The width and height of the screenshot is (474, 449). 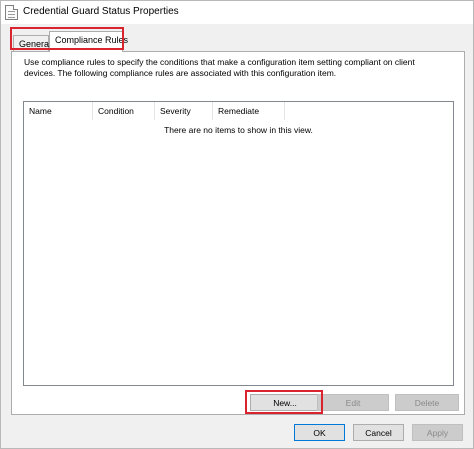 I want to click on tab-general: General, so click(x=32, y=43).